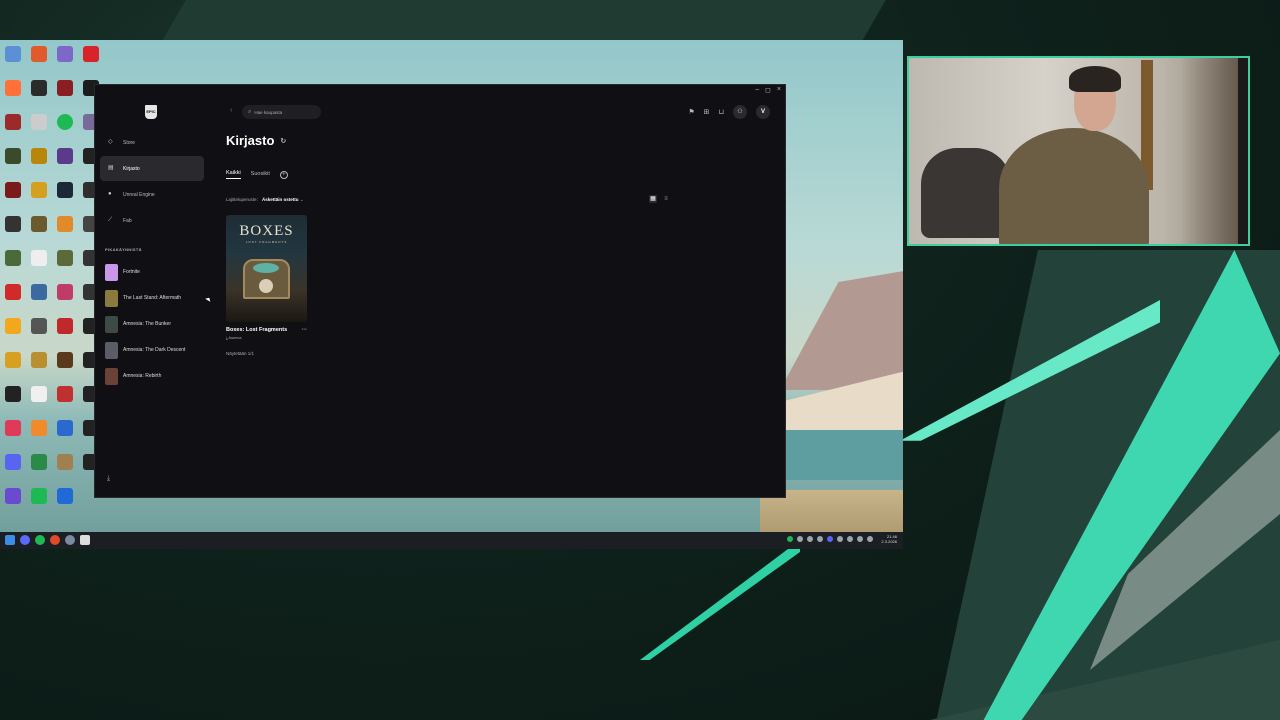  I want to click on sort-control: Lajitteluperuste: Äskettäin ostettu ⌄, so click(265, 200).